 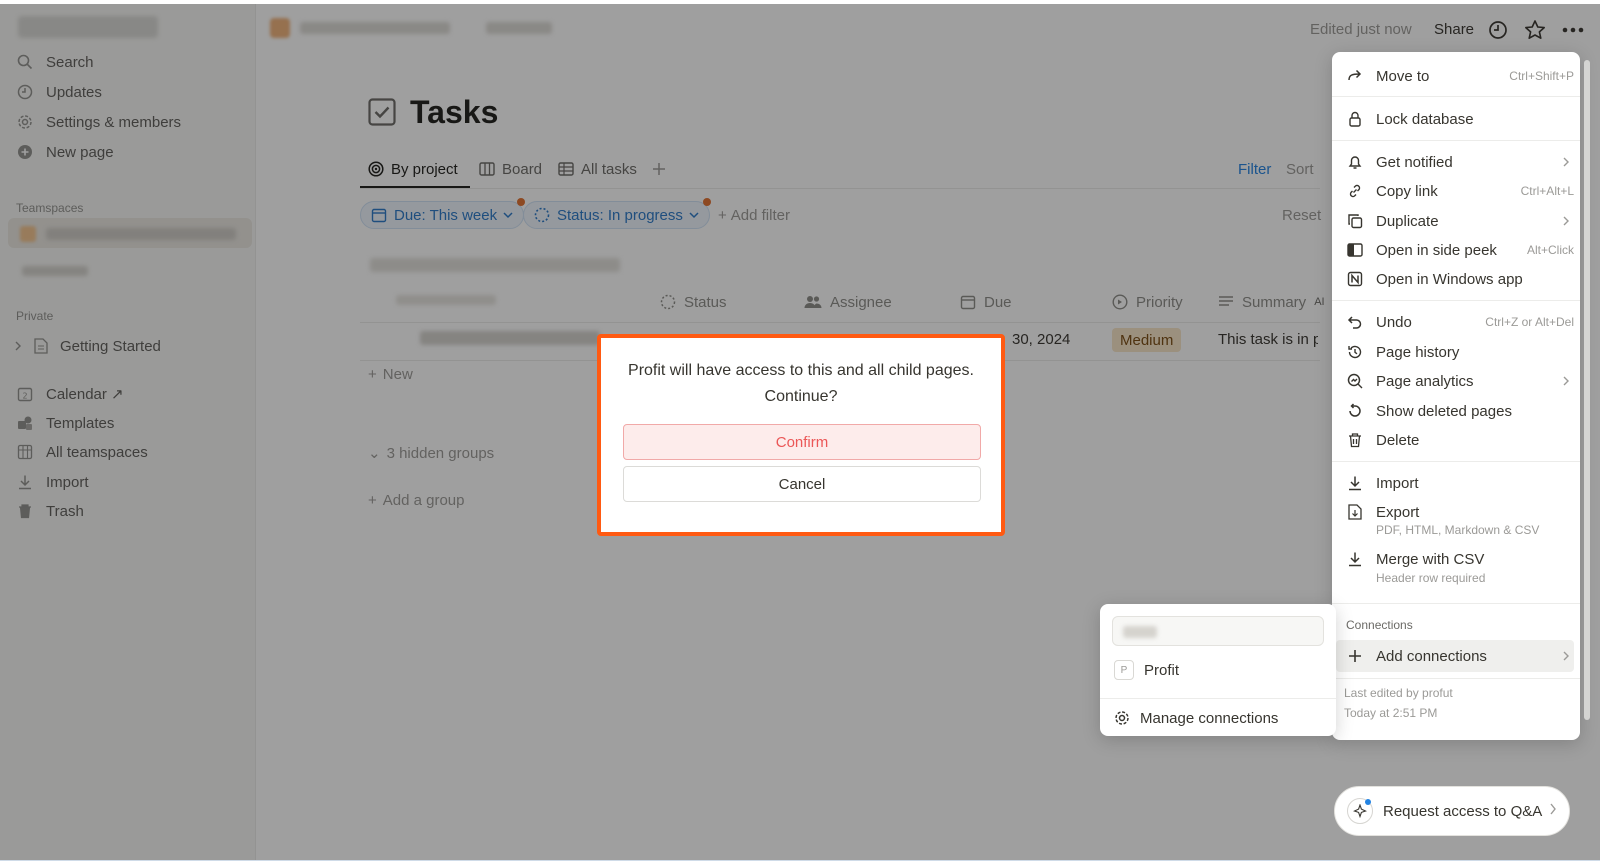 What do you see at coordinates (1458, 530) in the screenshot?
I see `menu-item-subtext: PDF, HTML, Markdown & CSV` at bounding box center [1458, 530].